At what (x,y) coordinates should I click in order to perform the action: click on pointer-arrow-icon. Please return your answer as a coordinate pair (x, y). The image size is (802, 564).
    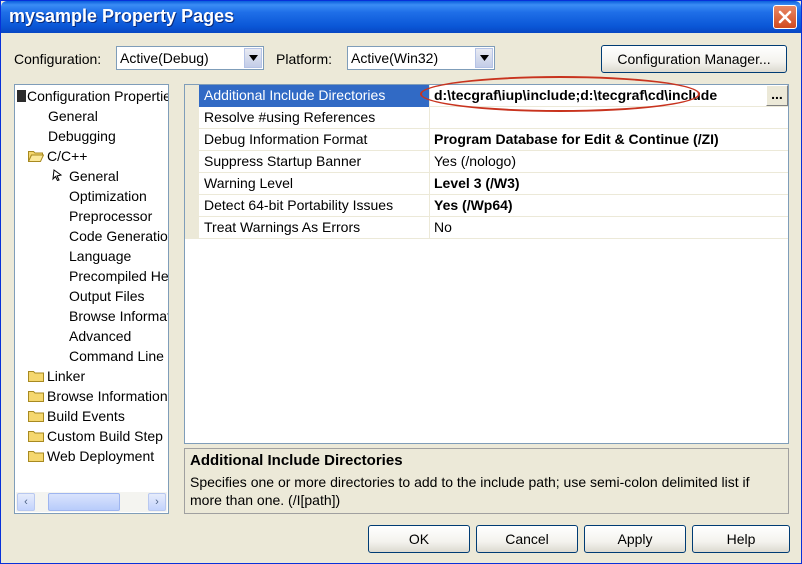
    Looking at the image, I should click on (58, 176).